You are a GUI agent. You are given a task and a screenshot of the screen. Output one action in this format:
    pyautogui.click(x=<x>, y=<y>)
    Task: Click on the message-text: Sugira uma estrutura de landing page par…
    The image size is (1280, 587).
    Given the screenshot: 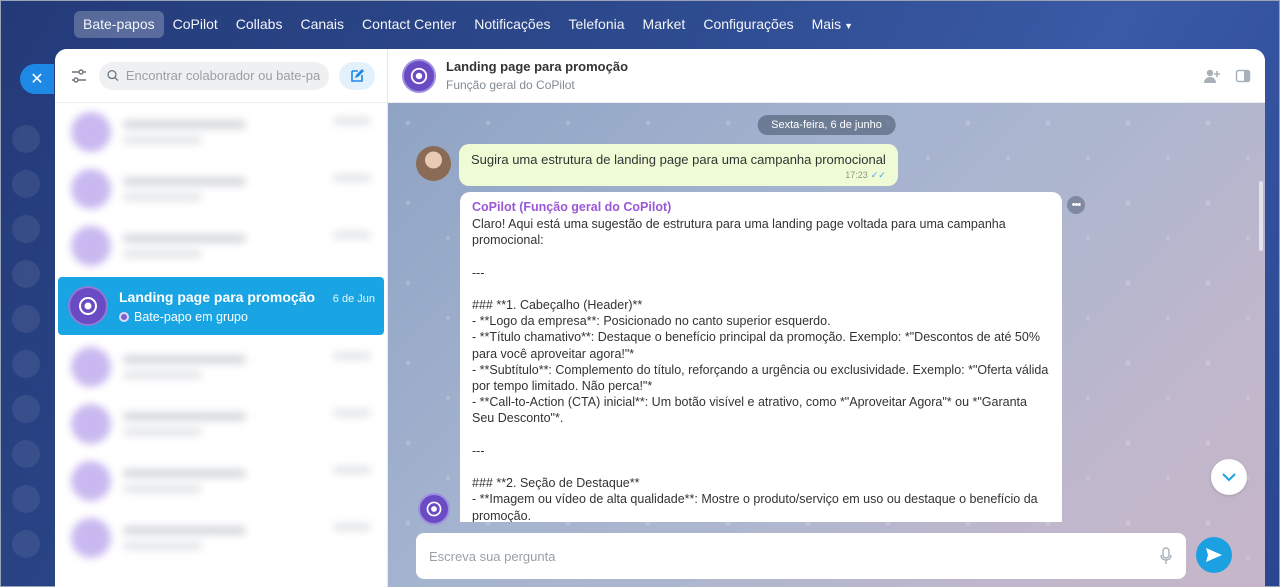 What is the action you would take?
    pyautogui.click(x=678, y=159)
    